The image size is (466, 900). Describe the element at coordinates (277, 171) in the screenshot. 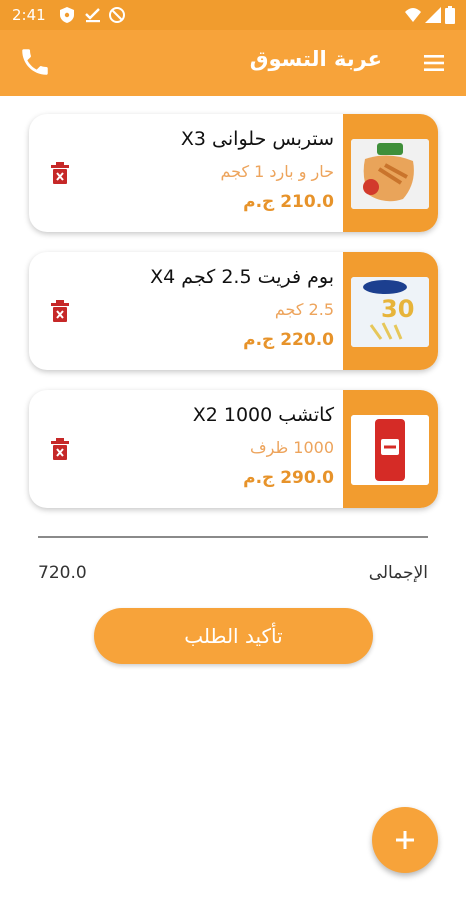

I see `item-detail: حار و بارد 1 كجم` at that location.